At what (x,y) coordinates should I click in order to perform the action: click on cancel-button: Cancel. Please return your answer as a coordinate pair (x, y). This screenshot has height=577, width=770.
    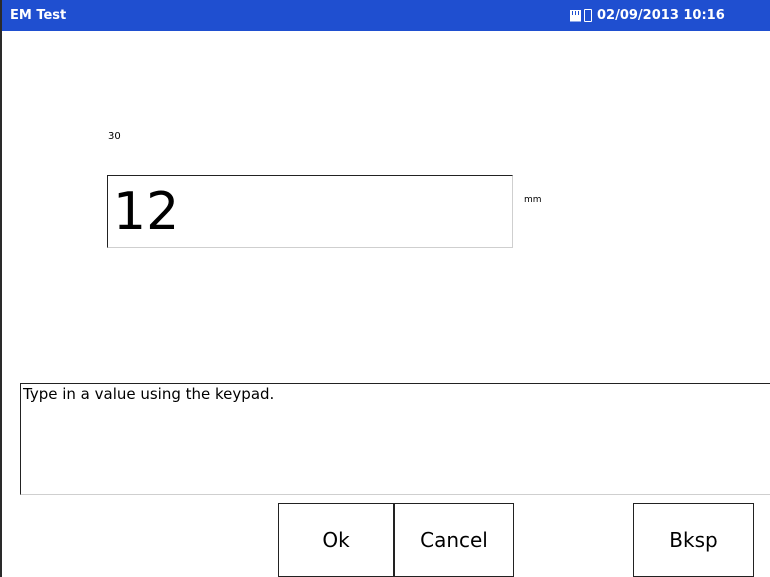
    Looking at the image, I should click on (454, 540).